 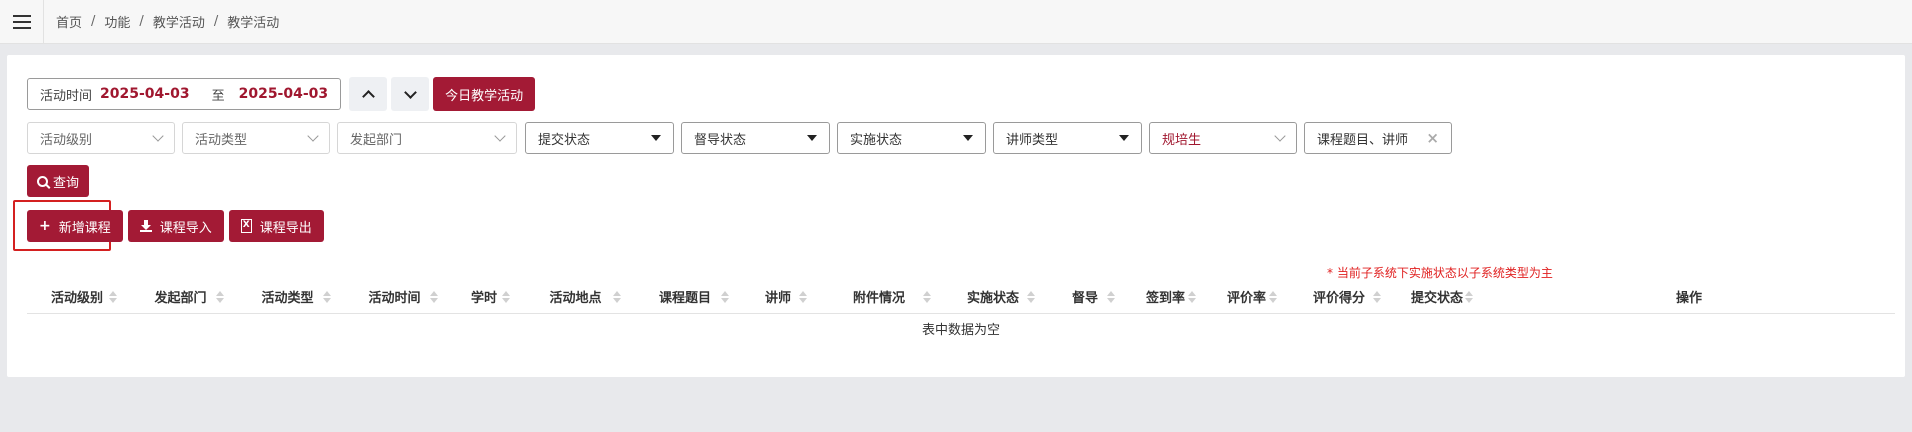 I want to click on submit-status-select: 提交状态, so click(x=599, y=138).